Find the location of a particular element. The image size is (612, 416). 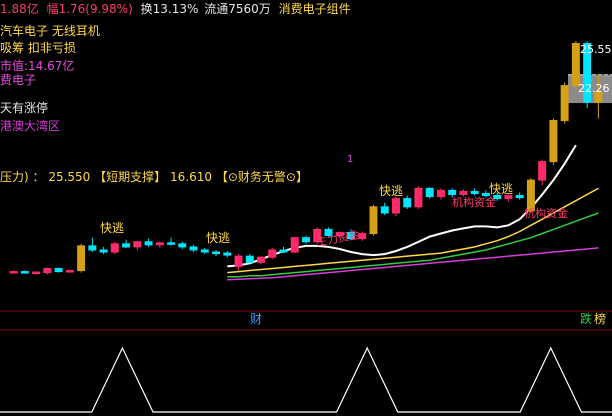

rank-marker: 榜 is located at coordinates (600, 319).